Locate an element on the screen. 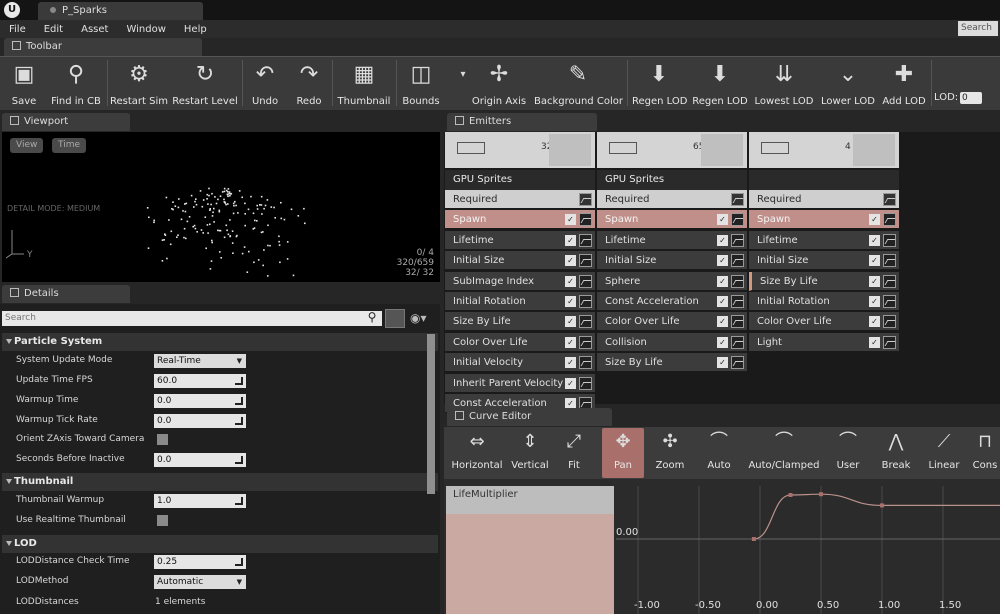  lower-lod-button: ⌄ Lower LOD is located at coordinates (848, 84).